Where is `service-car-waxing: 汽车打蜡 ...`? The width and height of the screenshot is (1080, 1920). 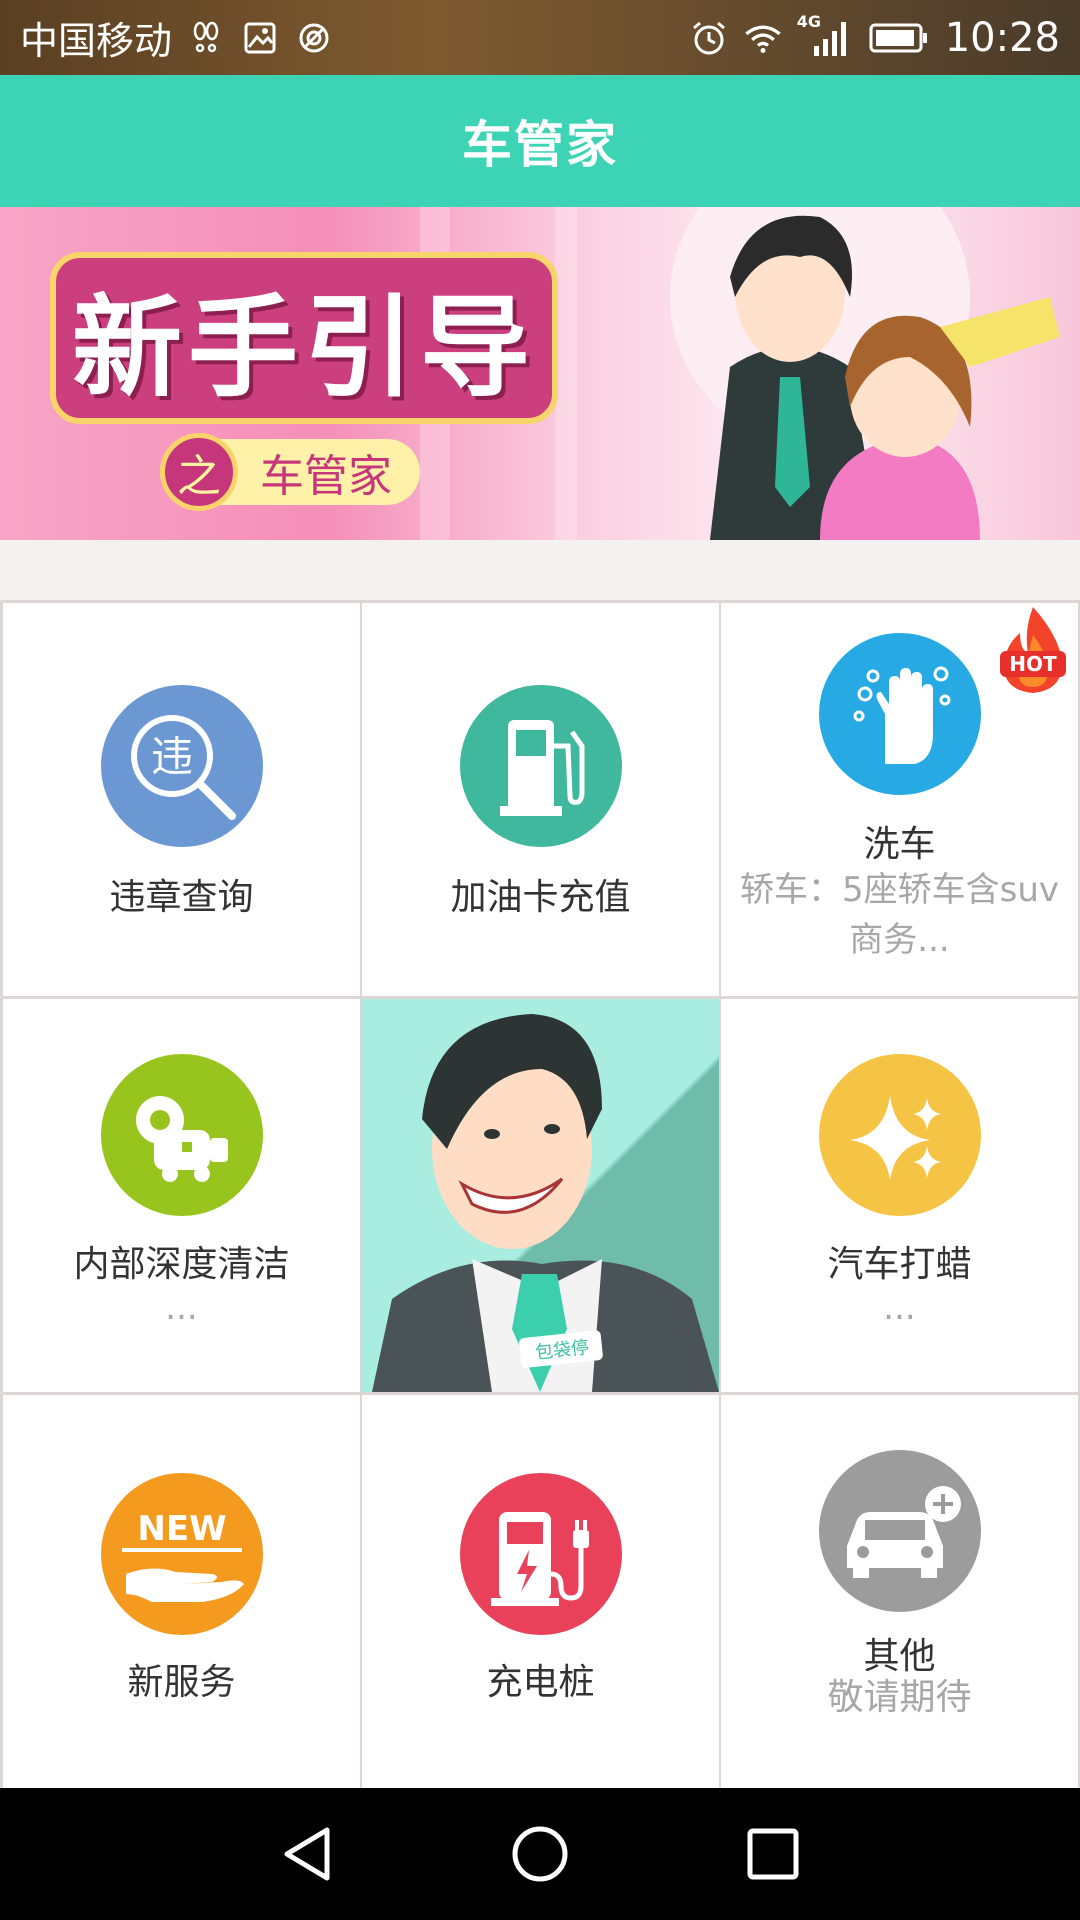
service-car-waxing: 汽车打蜡 ... is located at coordinates (899, 1195).